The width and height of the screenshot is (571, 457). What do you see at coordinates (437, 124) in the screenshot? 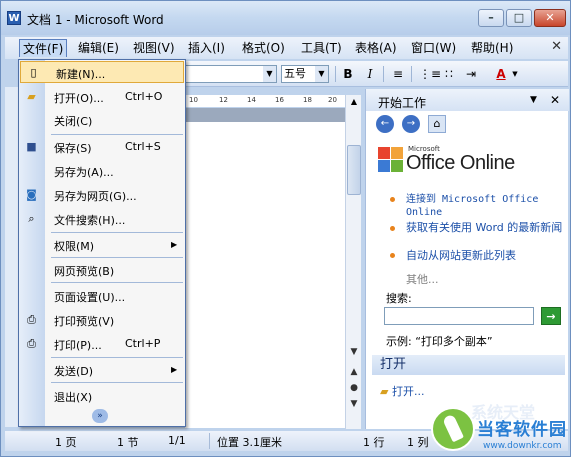
I see `home-icon: ⌂` at bounding box center [437, 124].